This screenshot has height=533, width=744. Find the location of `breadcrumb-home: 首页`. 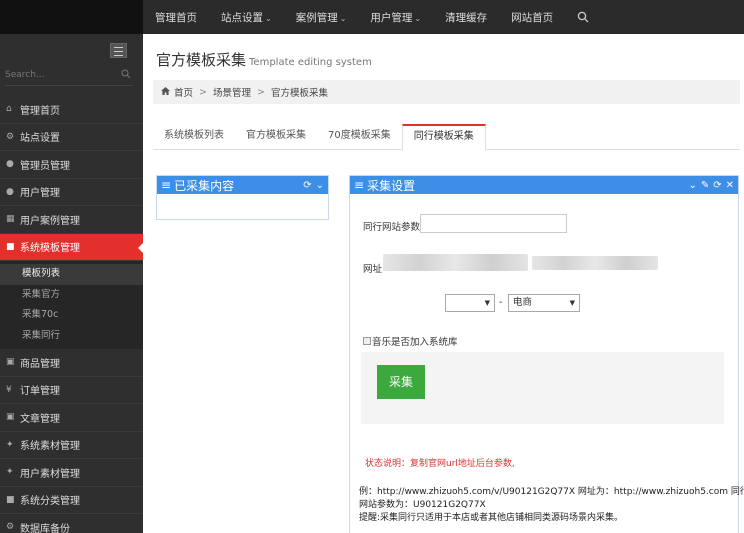

breadcrumb-home: 首页 is located at coordinates (183, 92).